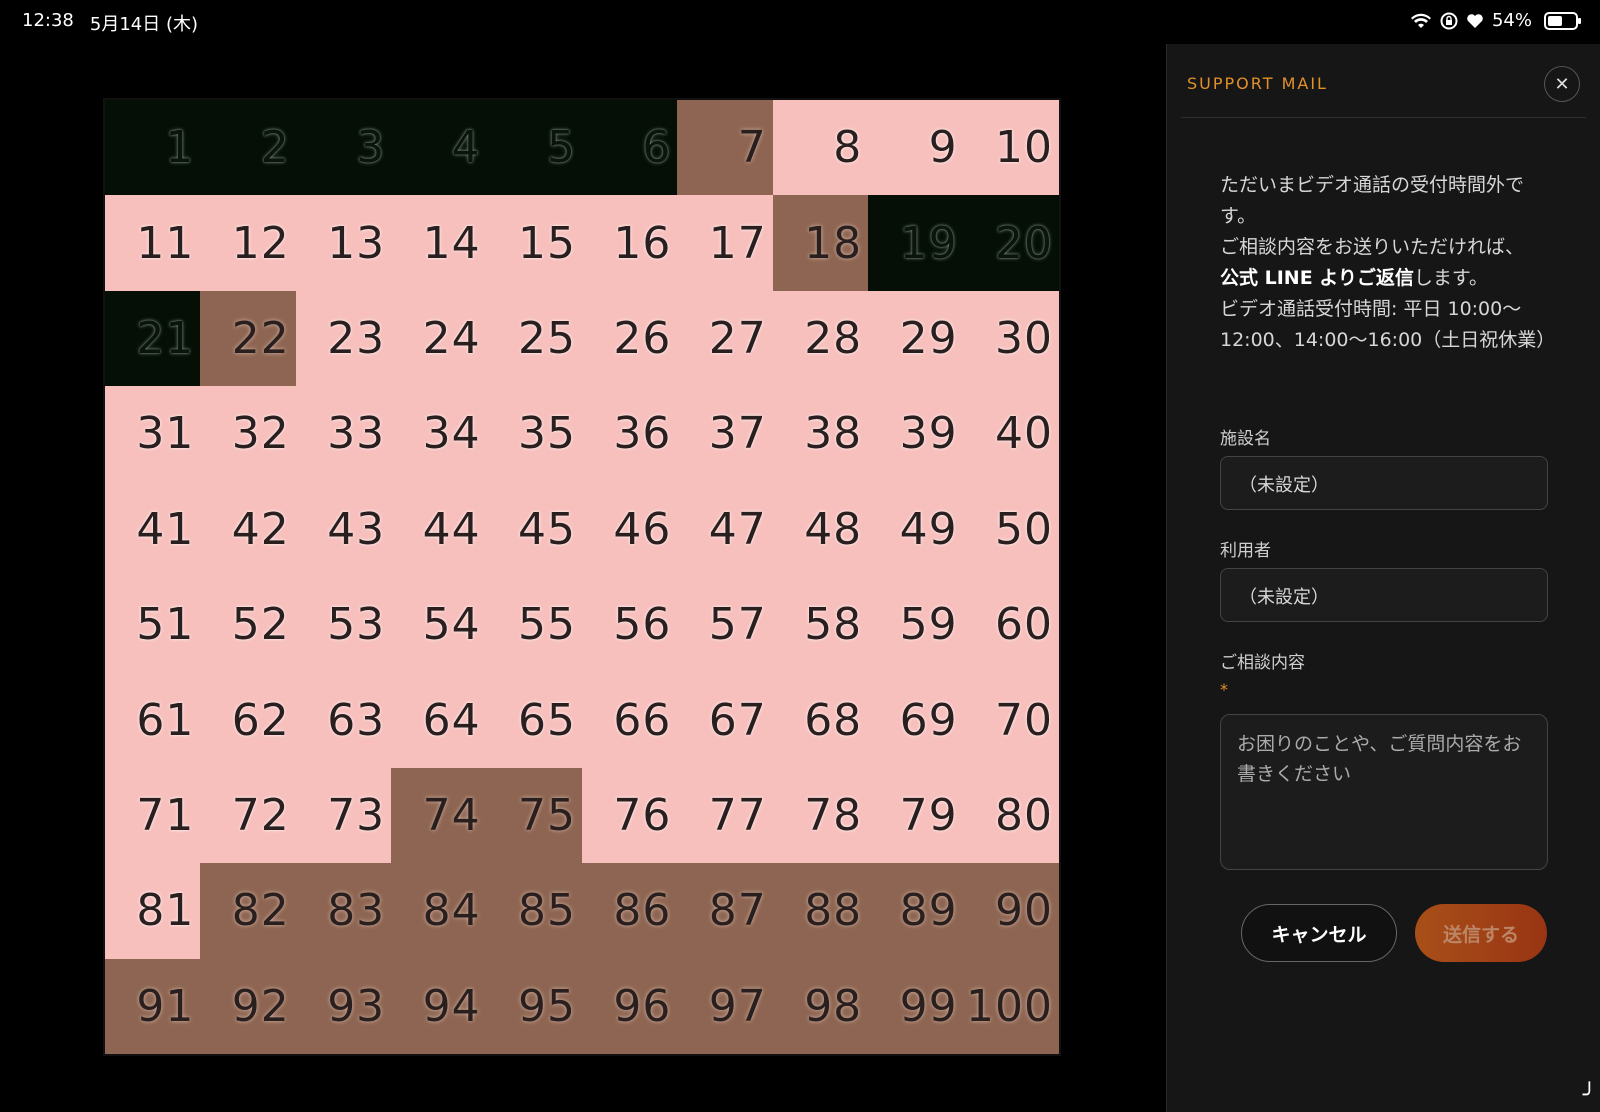 Image resolution: width=1600 pixels, height=1112 pixels. Describe the element at coordinates (1011, 815) in the screenshot. I see `grid-cell: 80` at that location.